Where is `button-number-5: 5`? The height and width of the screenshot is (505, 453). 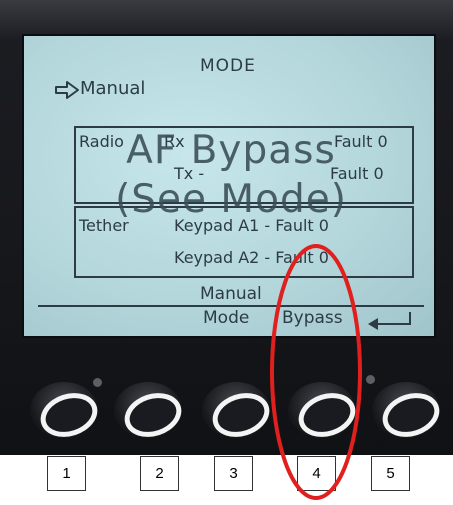
button-number-5: 5 is located at coordinates (390, 473).